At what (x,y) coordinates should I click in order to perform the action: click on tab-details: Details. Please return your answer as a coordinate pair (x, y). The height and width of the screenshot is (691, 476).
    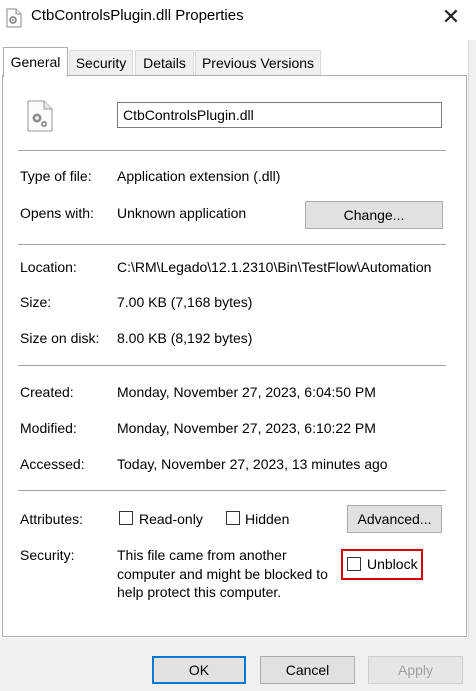
    Looking at the image, I should click on (164, 63).